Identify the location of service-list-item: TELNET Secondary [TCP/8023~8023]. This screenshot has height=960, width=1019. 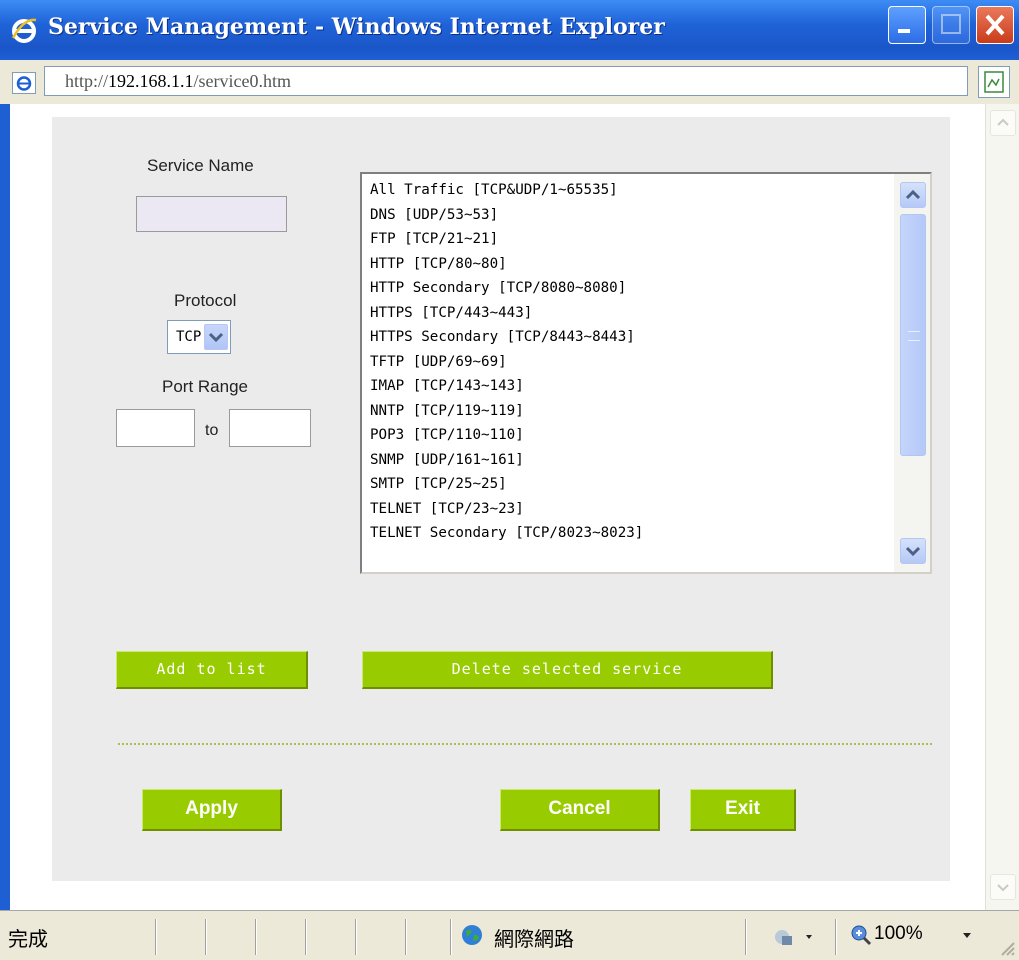
(506, 533).